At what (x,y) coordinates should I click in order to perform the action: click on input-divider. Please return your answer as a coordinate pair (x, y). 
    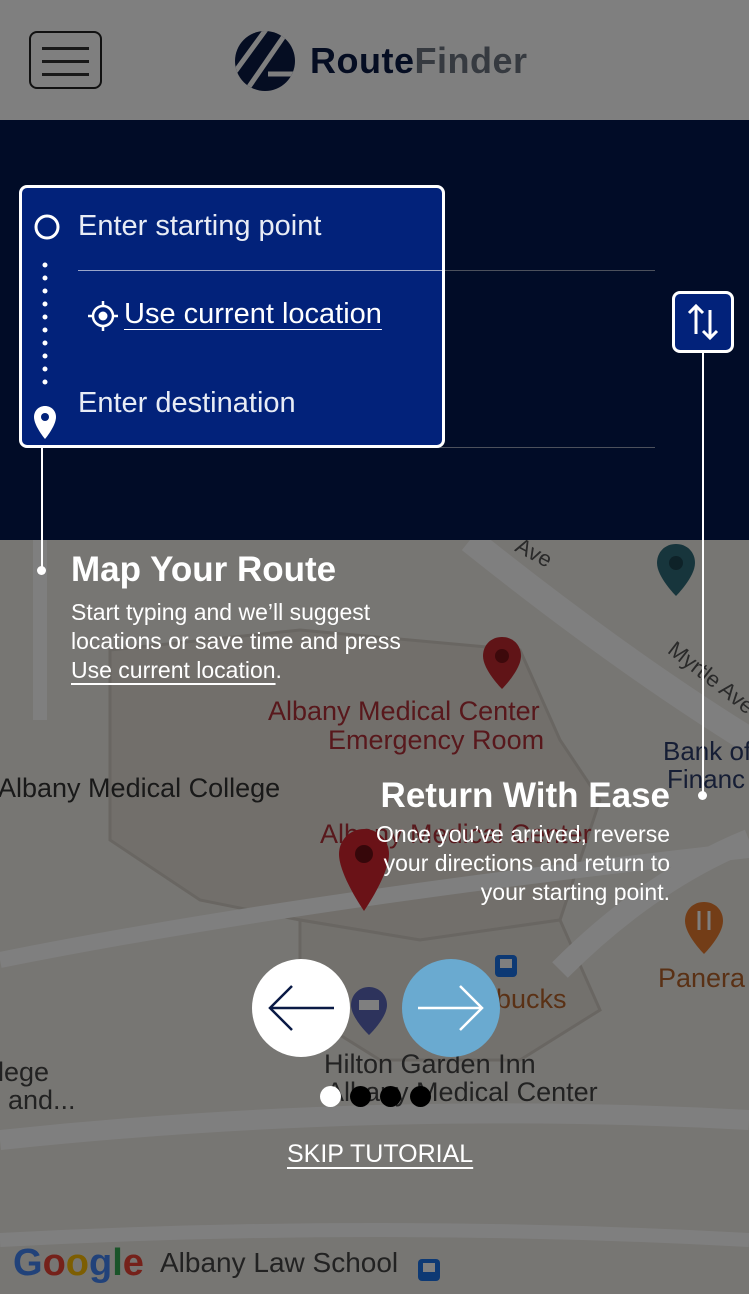
    Looking at the image, I should click on (261, 270).